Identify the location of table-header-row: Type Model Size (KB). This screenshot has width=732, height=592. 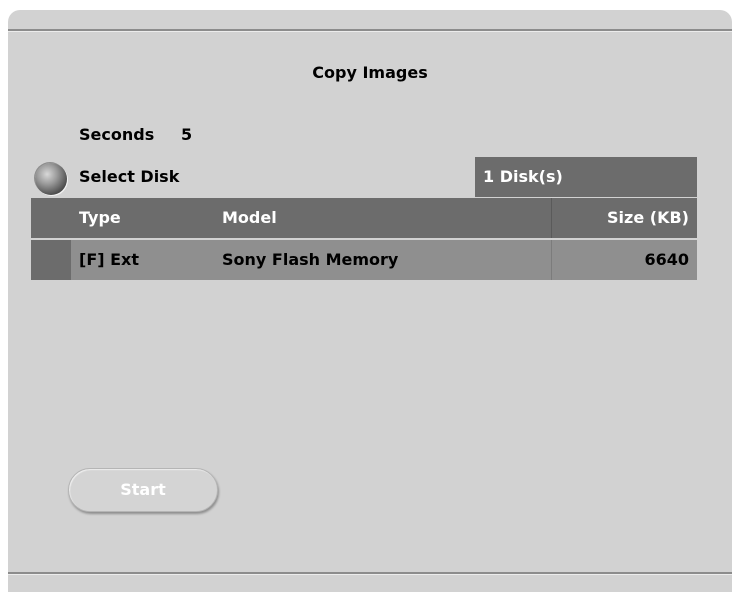
(364, 218).